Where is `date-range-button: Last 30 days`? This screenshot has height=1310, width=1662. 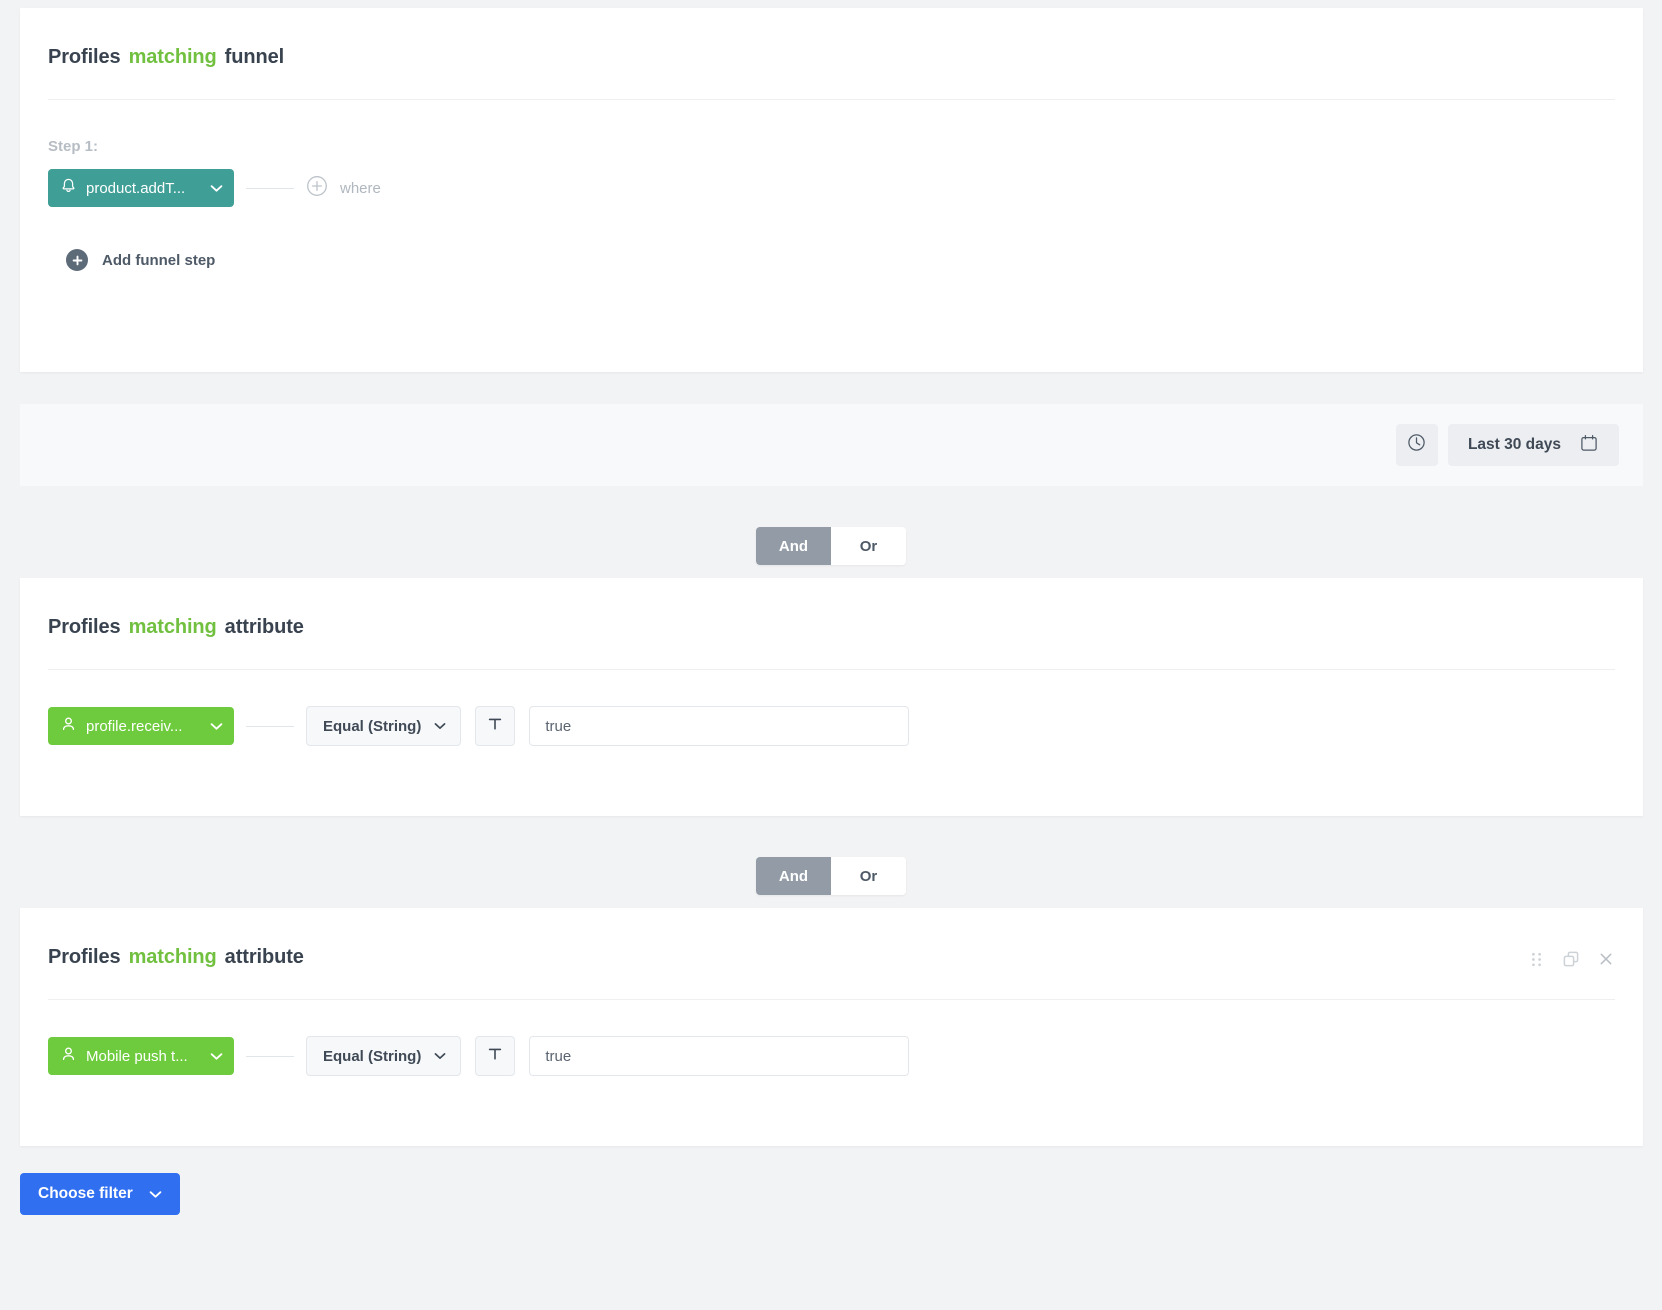 date-range-button: Last 30 days is located at coordinates (1533, 445).